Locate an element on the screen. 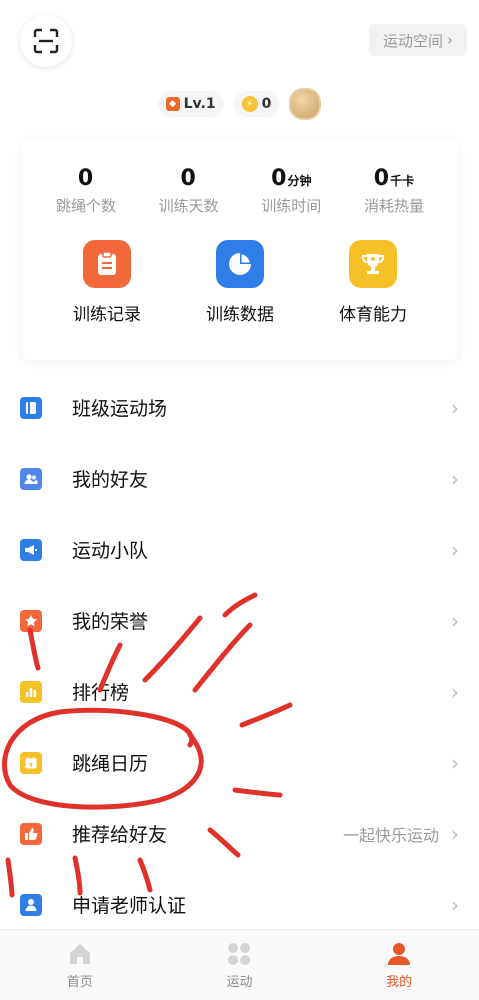 The height and width of the screenshot is (1000, 479). stat-label: 消耗热量 is located at coordinates (393, 206).